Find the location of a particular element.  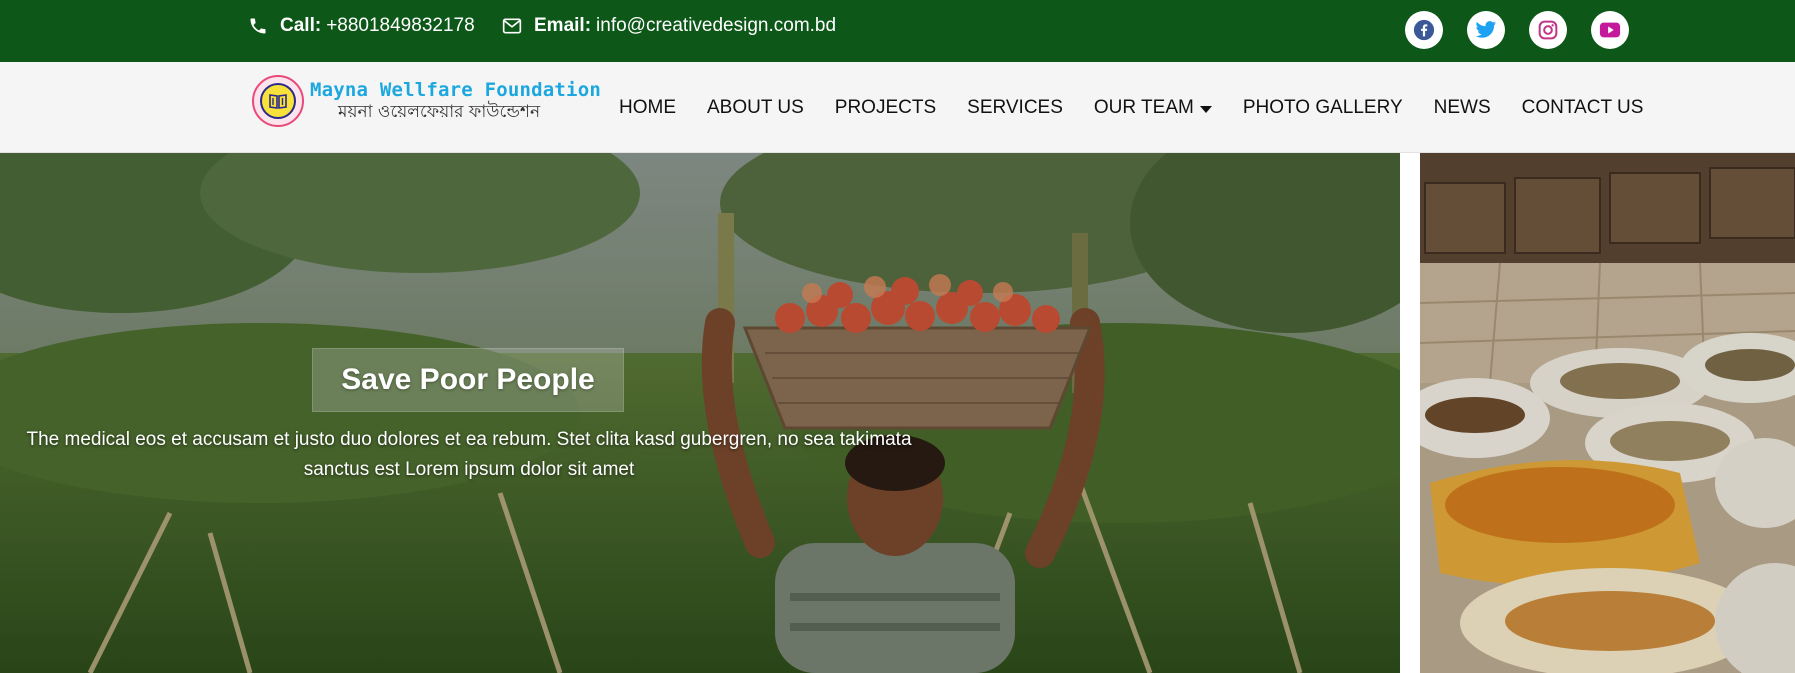

nav-label: CONTACT US is located at coordinates (1582, 107).